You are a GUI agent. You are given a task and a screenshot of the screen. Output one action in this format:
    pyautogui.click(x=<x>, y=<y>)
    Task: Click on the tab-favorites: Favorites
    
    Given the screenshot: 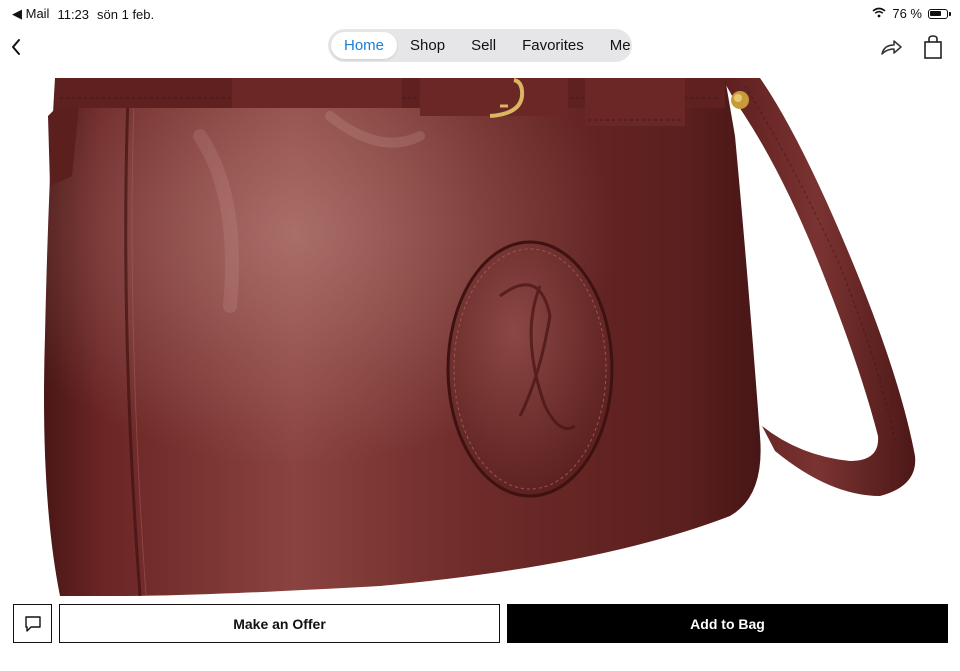 What is the action you would take?
    pyautogui.click(x=553, y=45)
    